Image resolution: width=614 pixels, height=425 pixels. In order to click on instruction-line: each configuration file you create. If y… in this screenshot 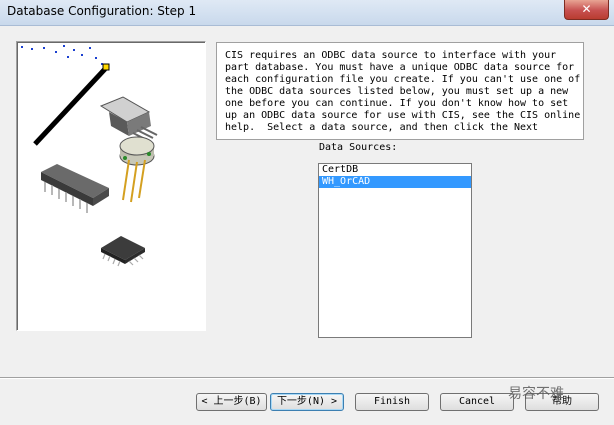, I will do `click(403, 79)`.